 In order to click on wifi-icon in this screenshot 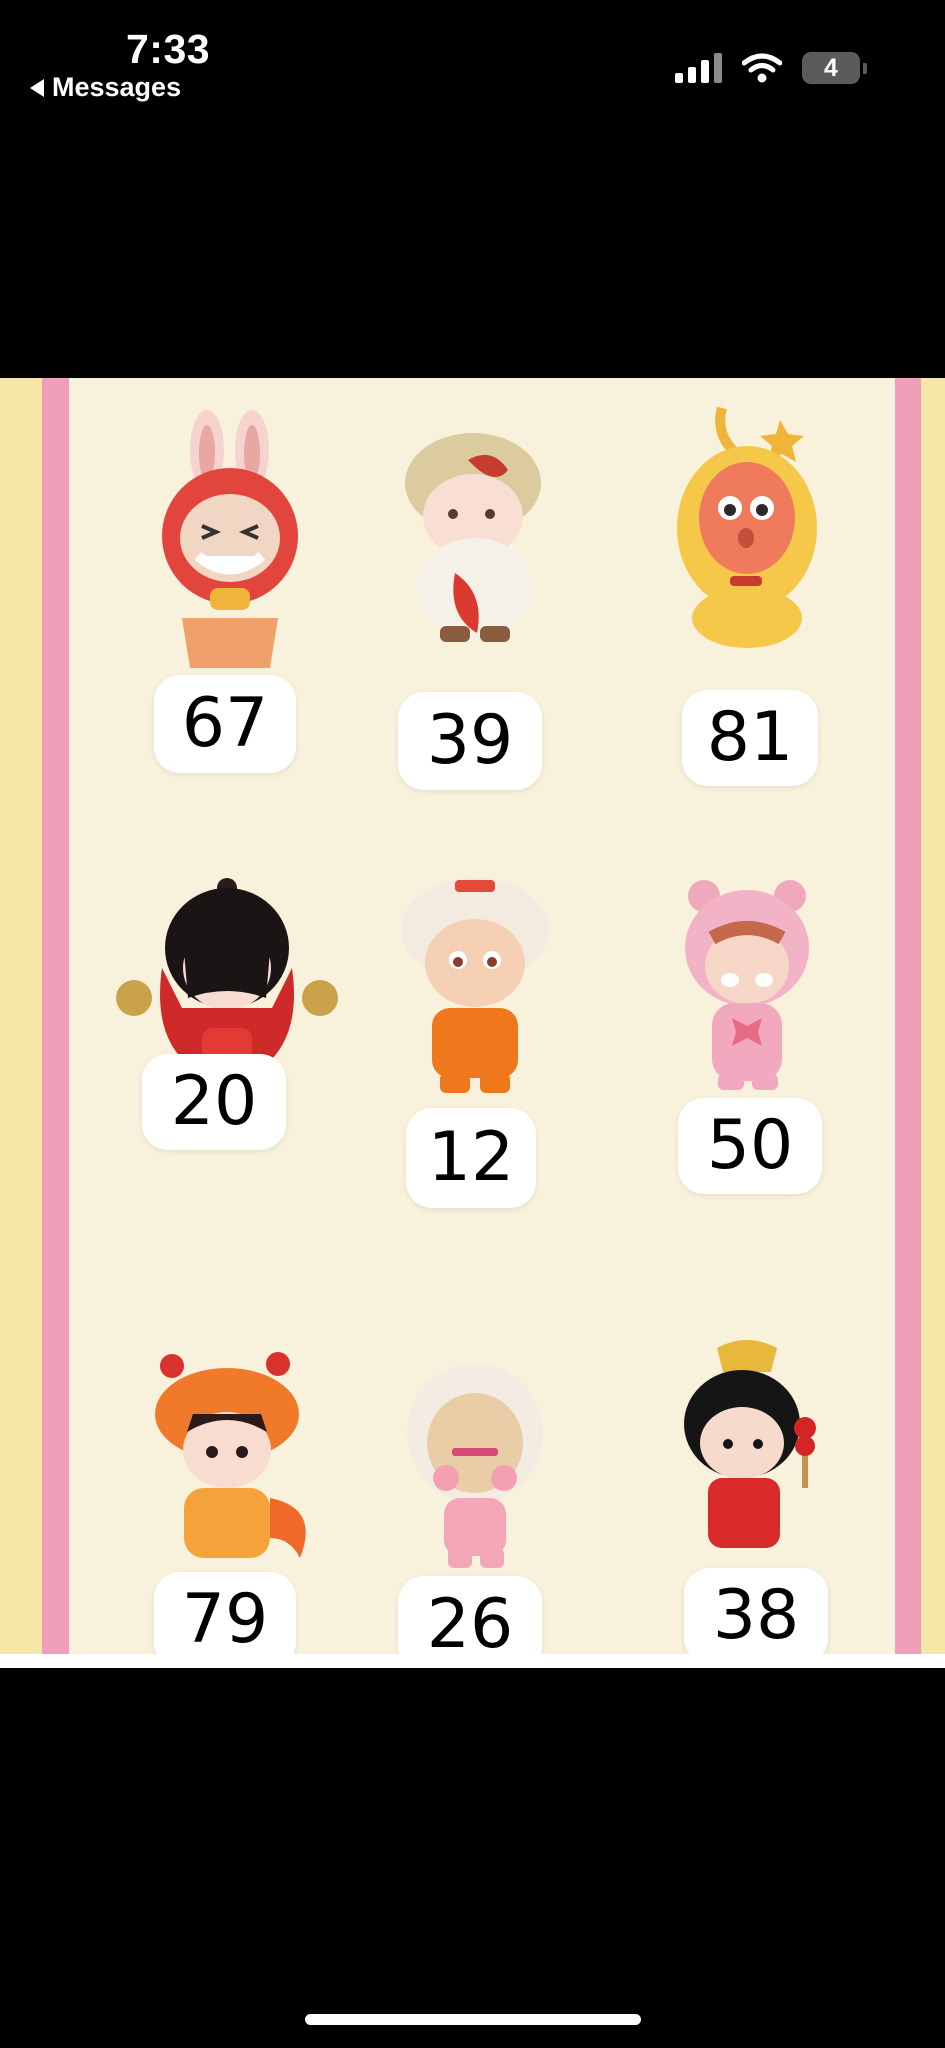, I will do `click(762, 68)`.